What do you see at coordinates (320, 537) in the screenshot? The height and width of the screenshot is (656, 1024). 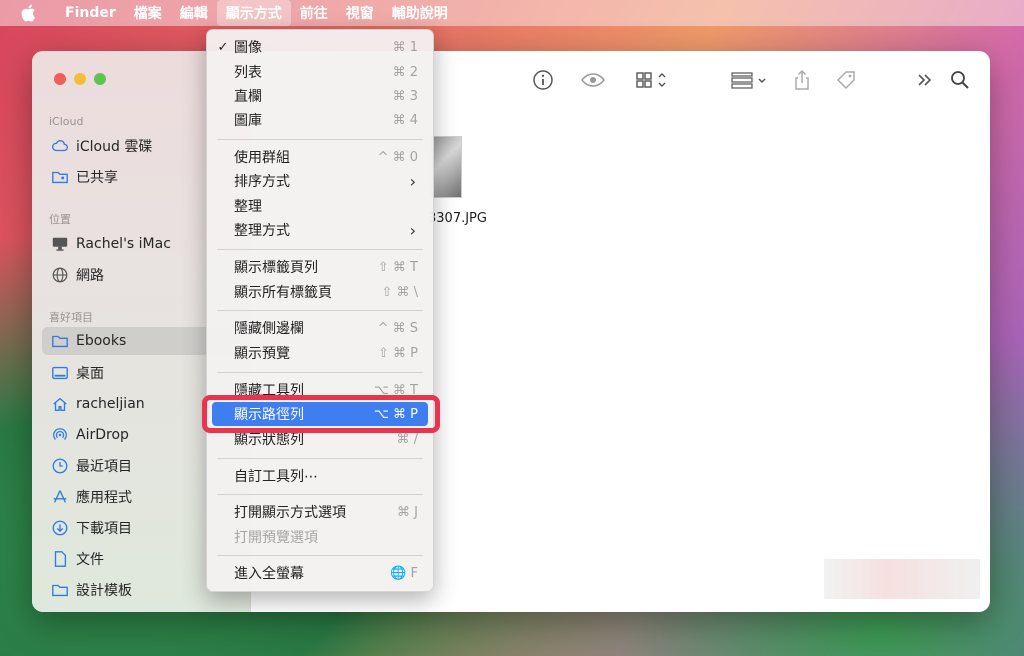 I see `menu-item-show-preview-options: 打開預覽選項` at bounding box center [320, 537].